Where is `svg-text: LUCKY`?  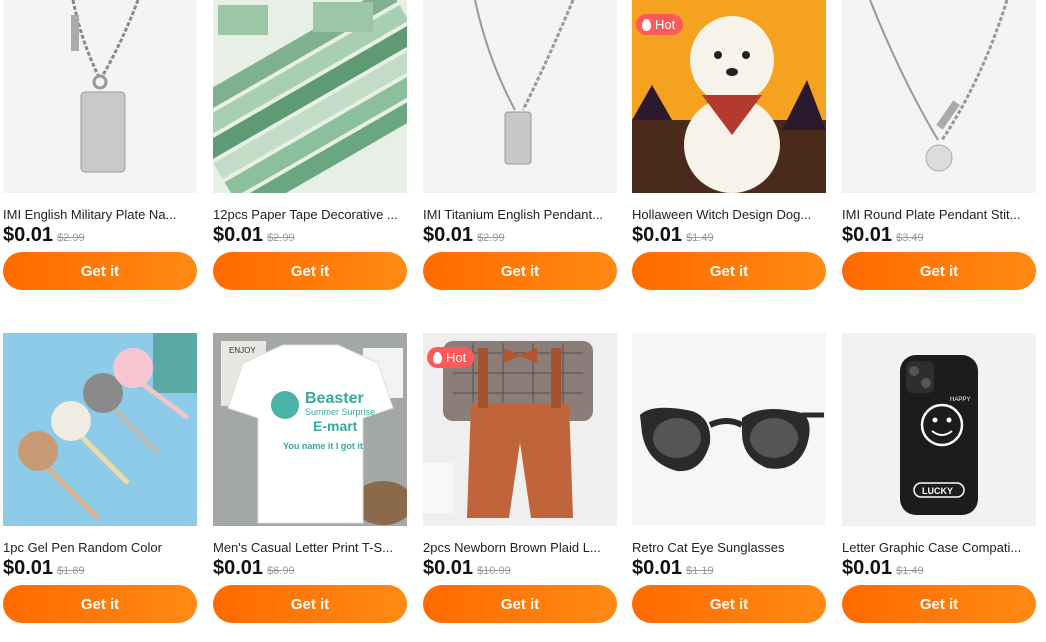
svg-text: LUCKY is located at coordinates (937, 491).